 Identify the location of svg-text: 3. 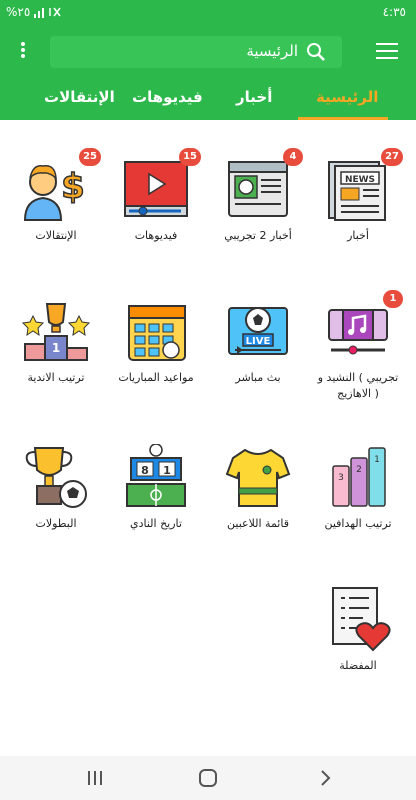
(341, 478).